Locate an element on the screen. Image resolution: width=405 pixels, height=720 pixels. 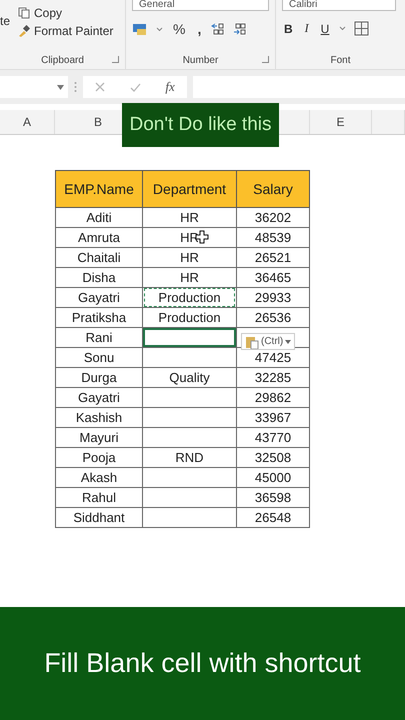
table-cell: Siddhant is located at coordinates (99, 518).